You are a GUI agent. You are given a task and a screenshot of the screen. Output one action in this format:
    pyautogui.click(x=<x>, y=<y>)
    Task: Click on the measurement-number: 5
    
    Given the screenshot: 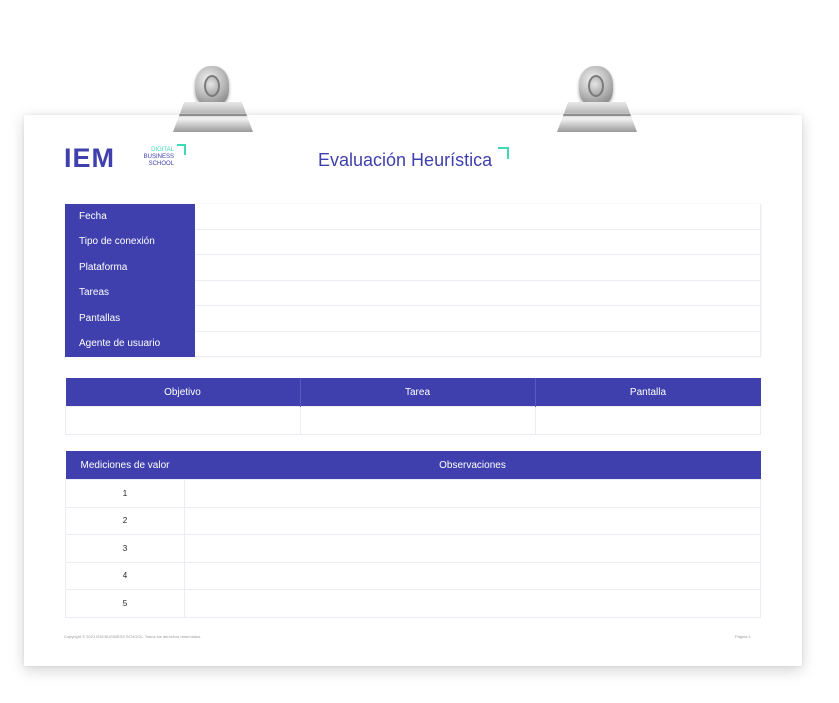 What is the action you would take?
    pyautogui.click(x=125, y=603)
    